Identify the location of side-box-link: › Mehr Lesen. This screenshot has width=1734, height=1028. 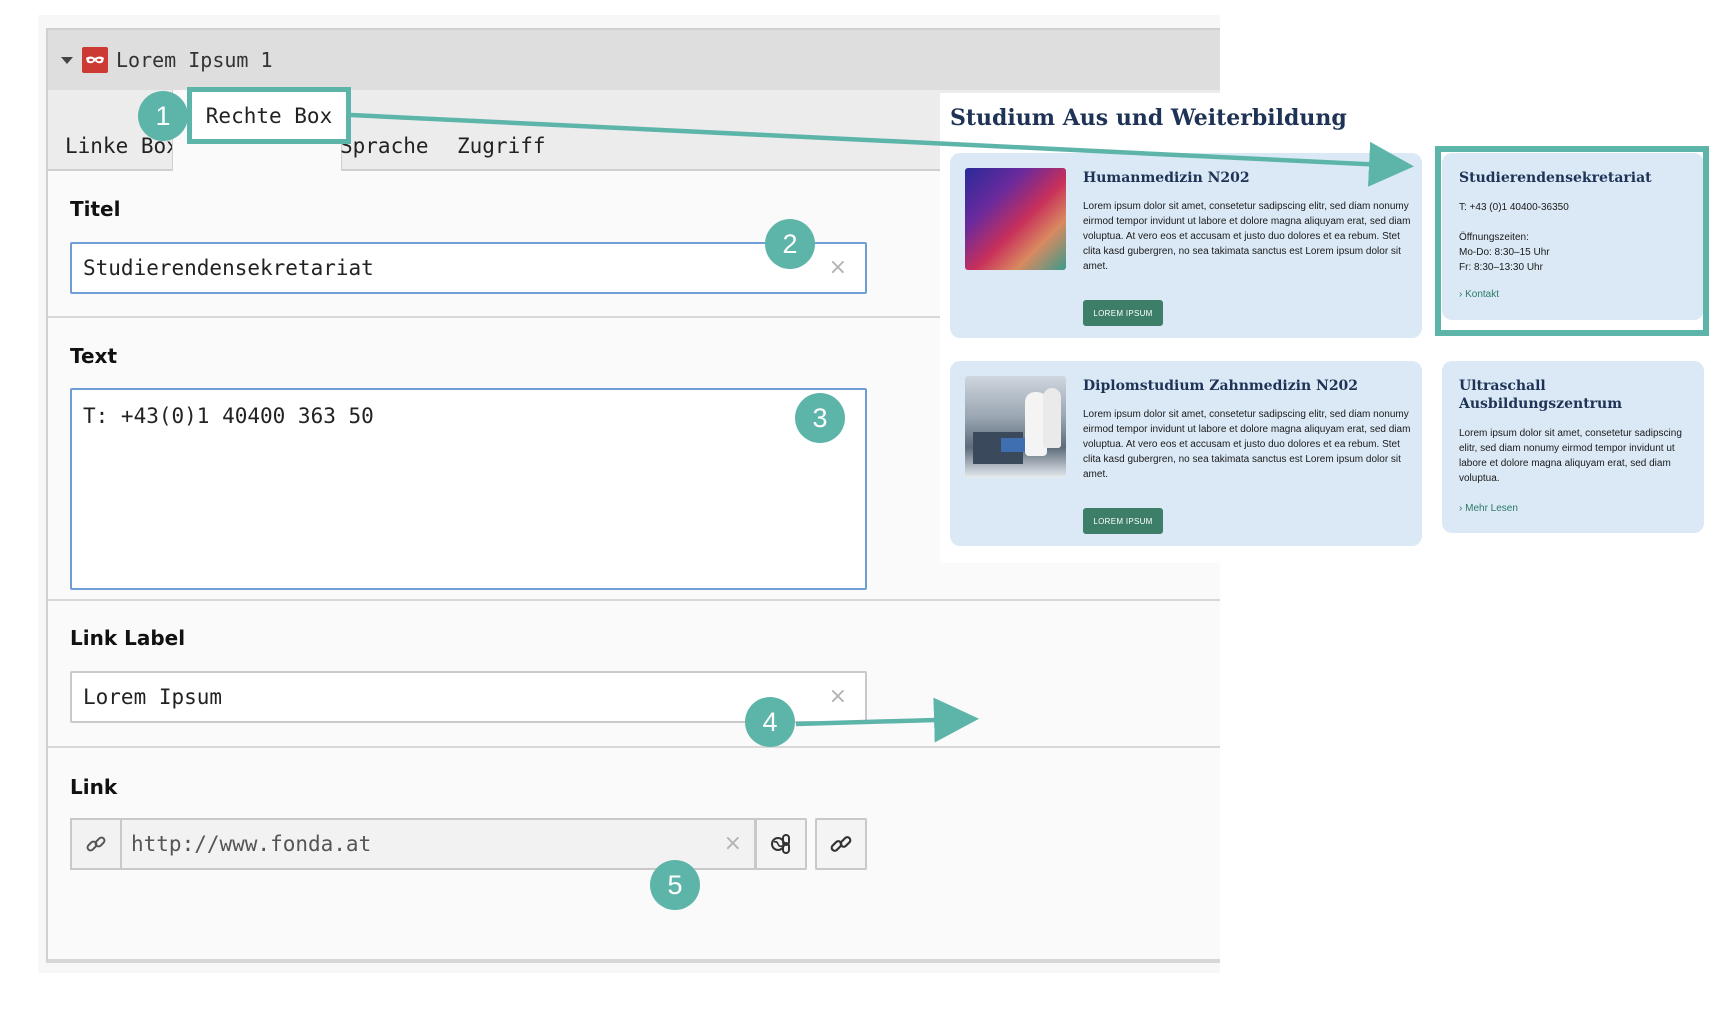
(1488, 508).